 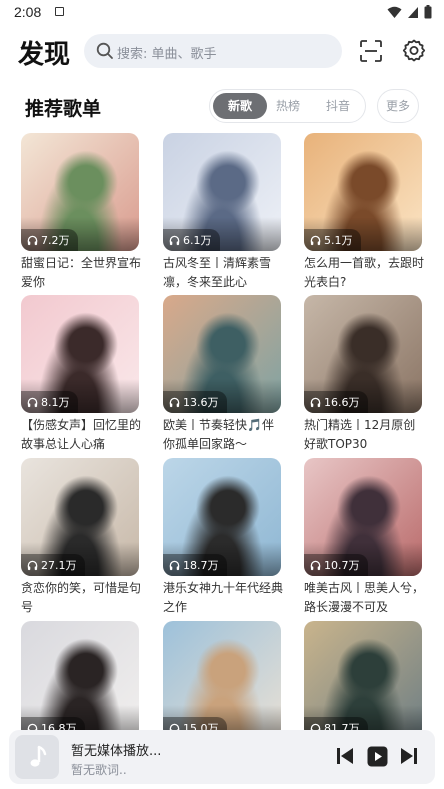 I want to click on playlist-title: 怎么用一首歌，去跟时光表白?, so click(x=364, y=273).